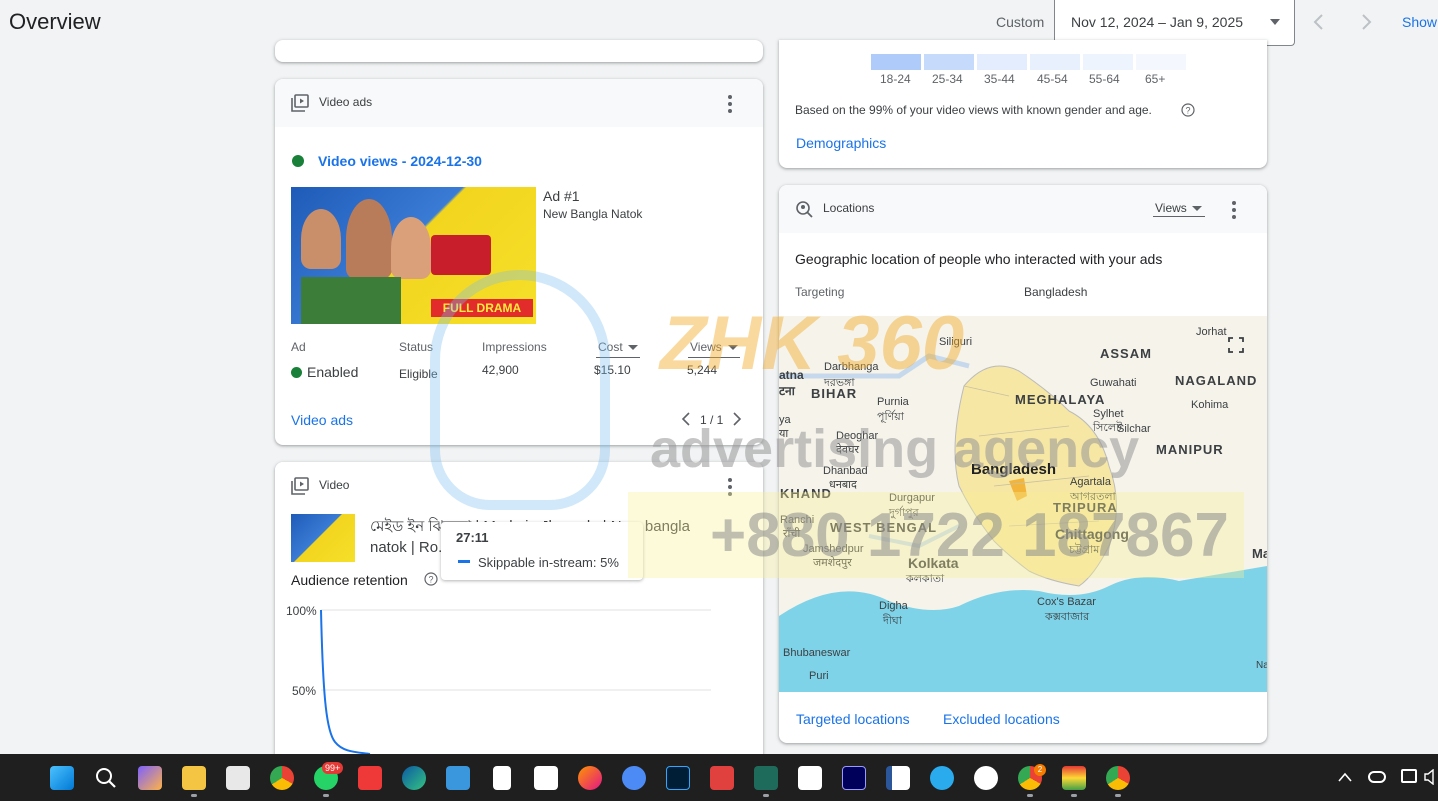 Image resolution: width=1438 pixels, height=801 pixels. What do you see at coordinates (722, 778) in the screenshot?
I see `anydesk-icon` at bounding box center [722, 778].